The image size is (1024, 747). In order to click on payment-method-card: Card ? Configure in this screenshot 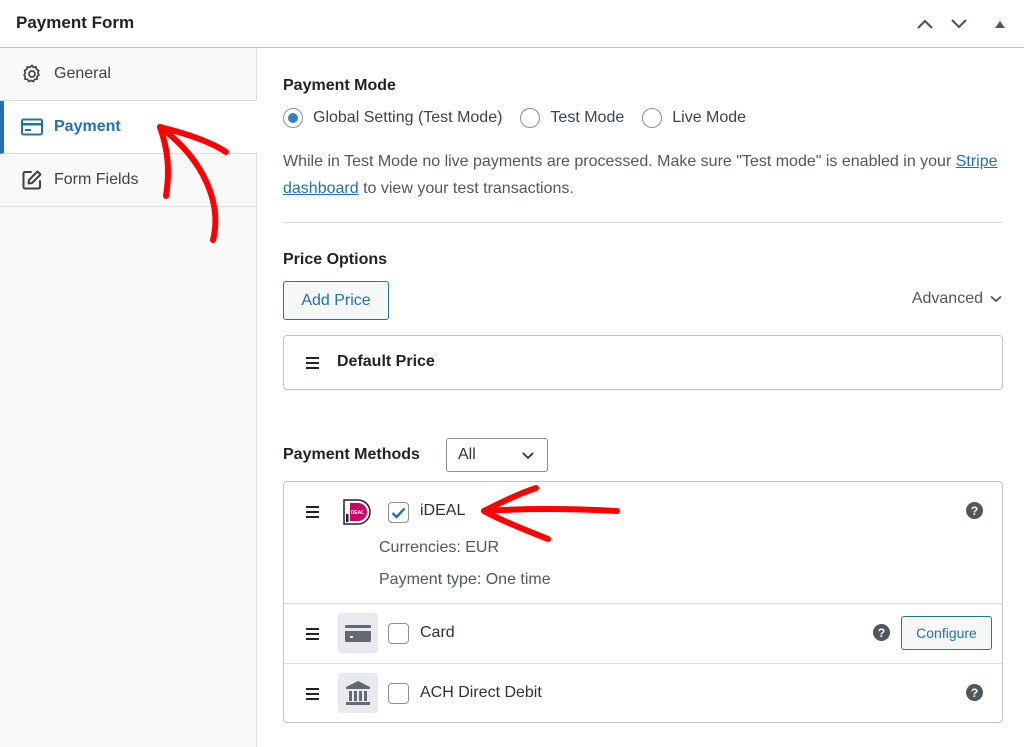, I will do `click(643, 634)`.